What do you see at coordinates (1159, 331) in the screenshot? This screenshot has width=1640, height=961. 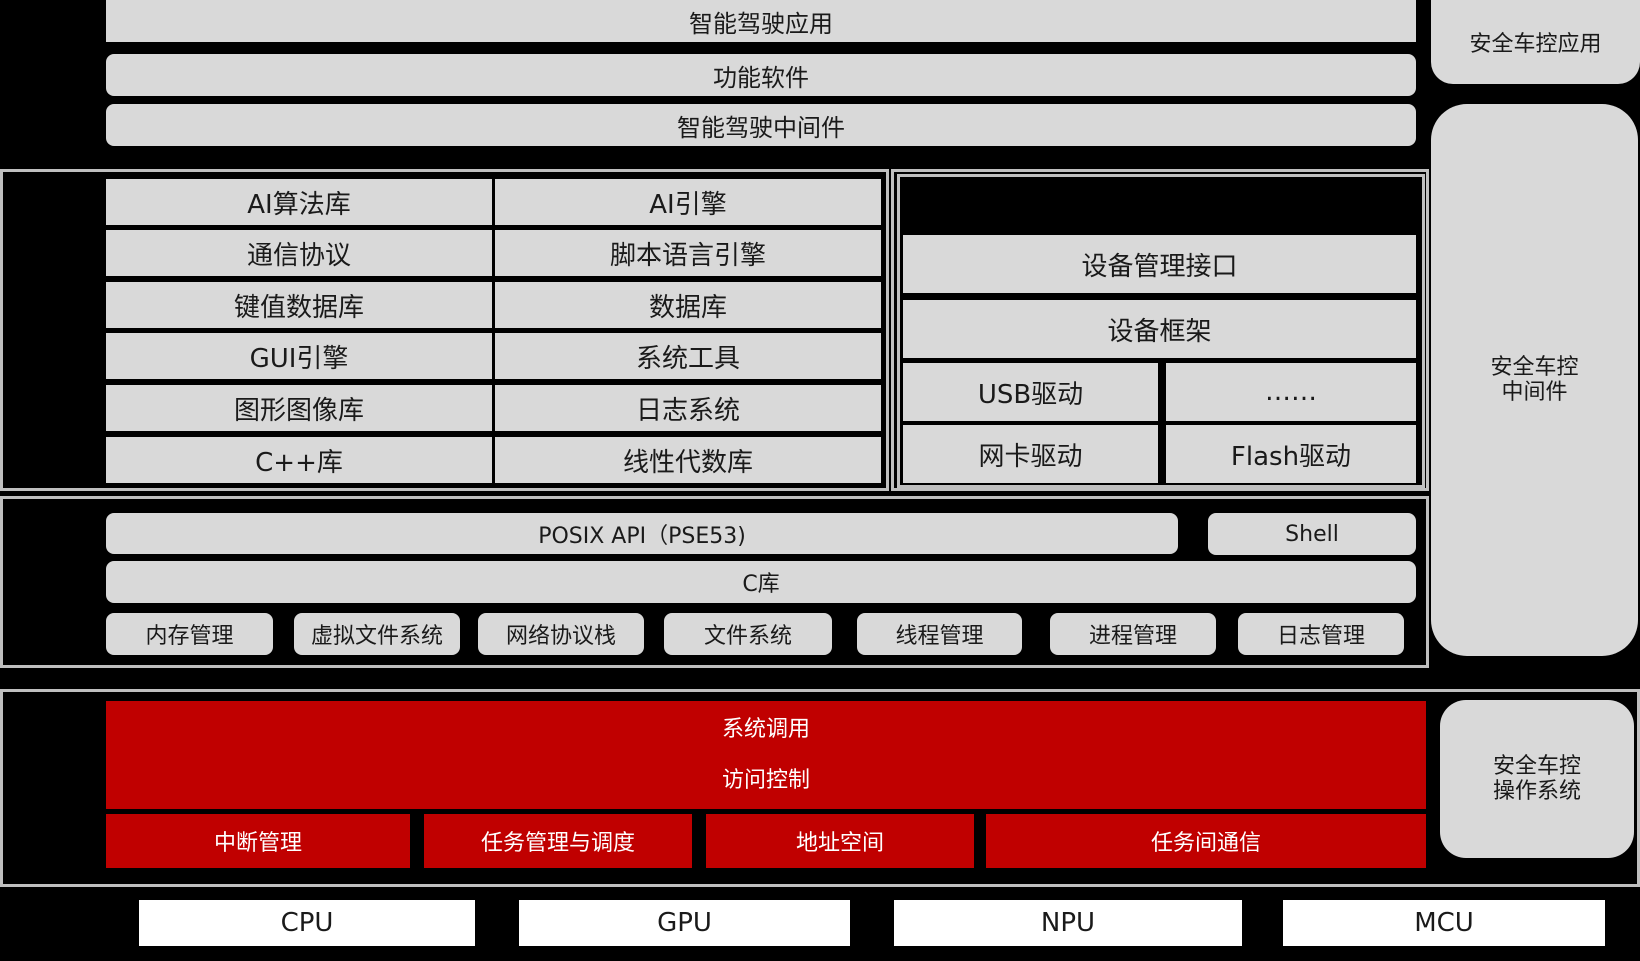 I see `device-label: 设备框架` at bounding box center [1159, 331].